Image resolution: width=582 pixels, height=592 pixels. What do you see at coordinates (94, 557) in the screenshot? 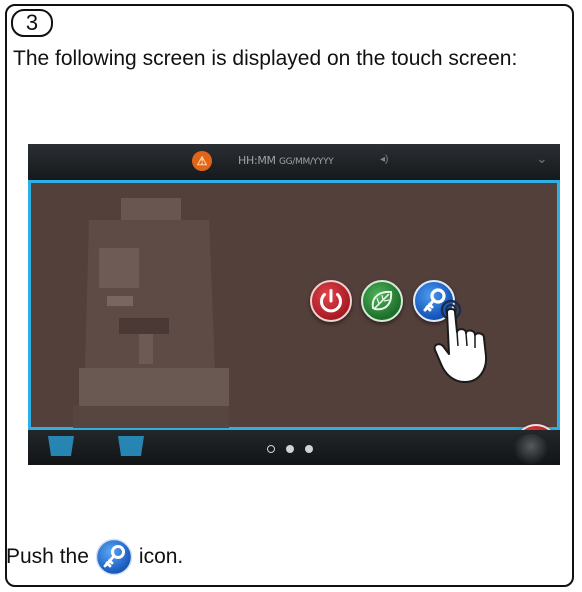
I see `instruction-line: Push the icon.` at bounding box center [94, 557].